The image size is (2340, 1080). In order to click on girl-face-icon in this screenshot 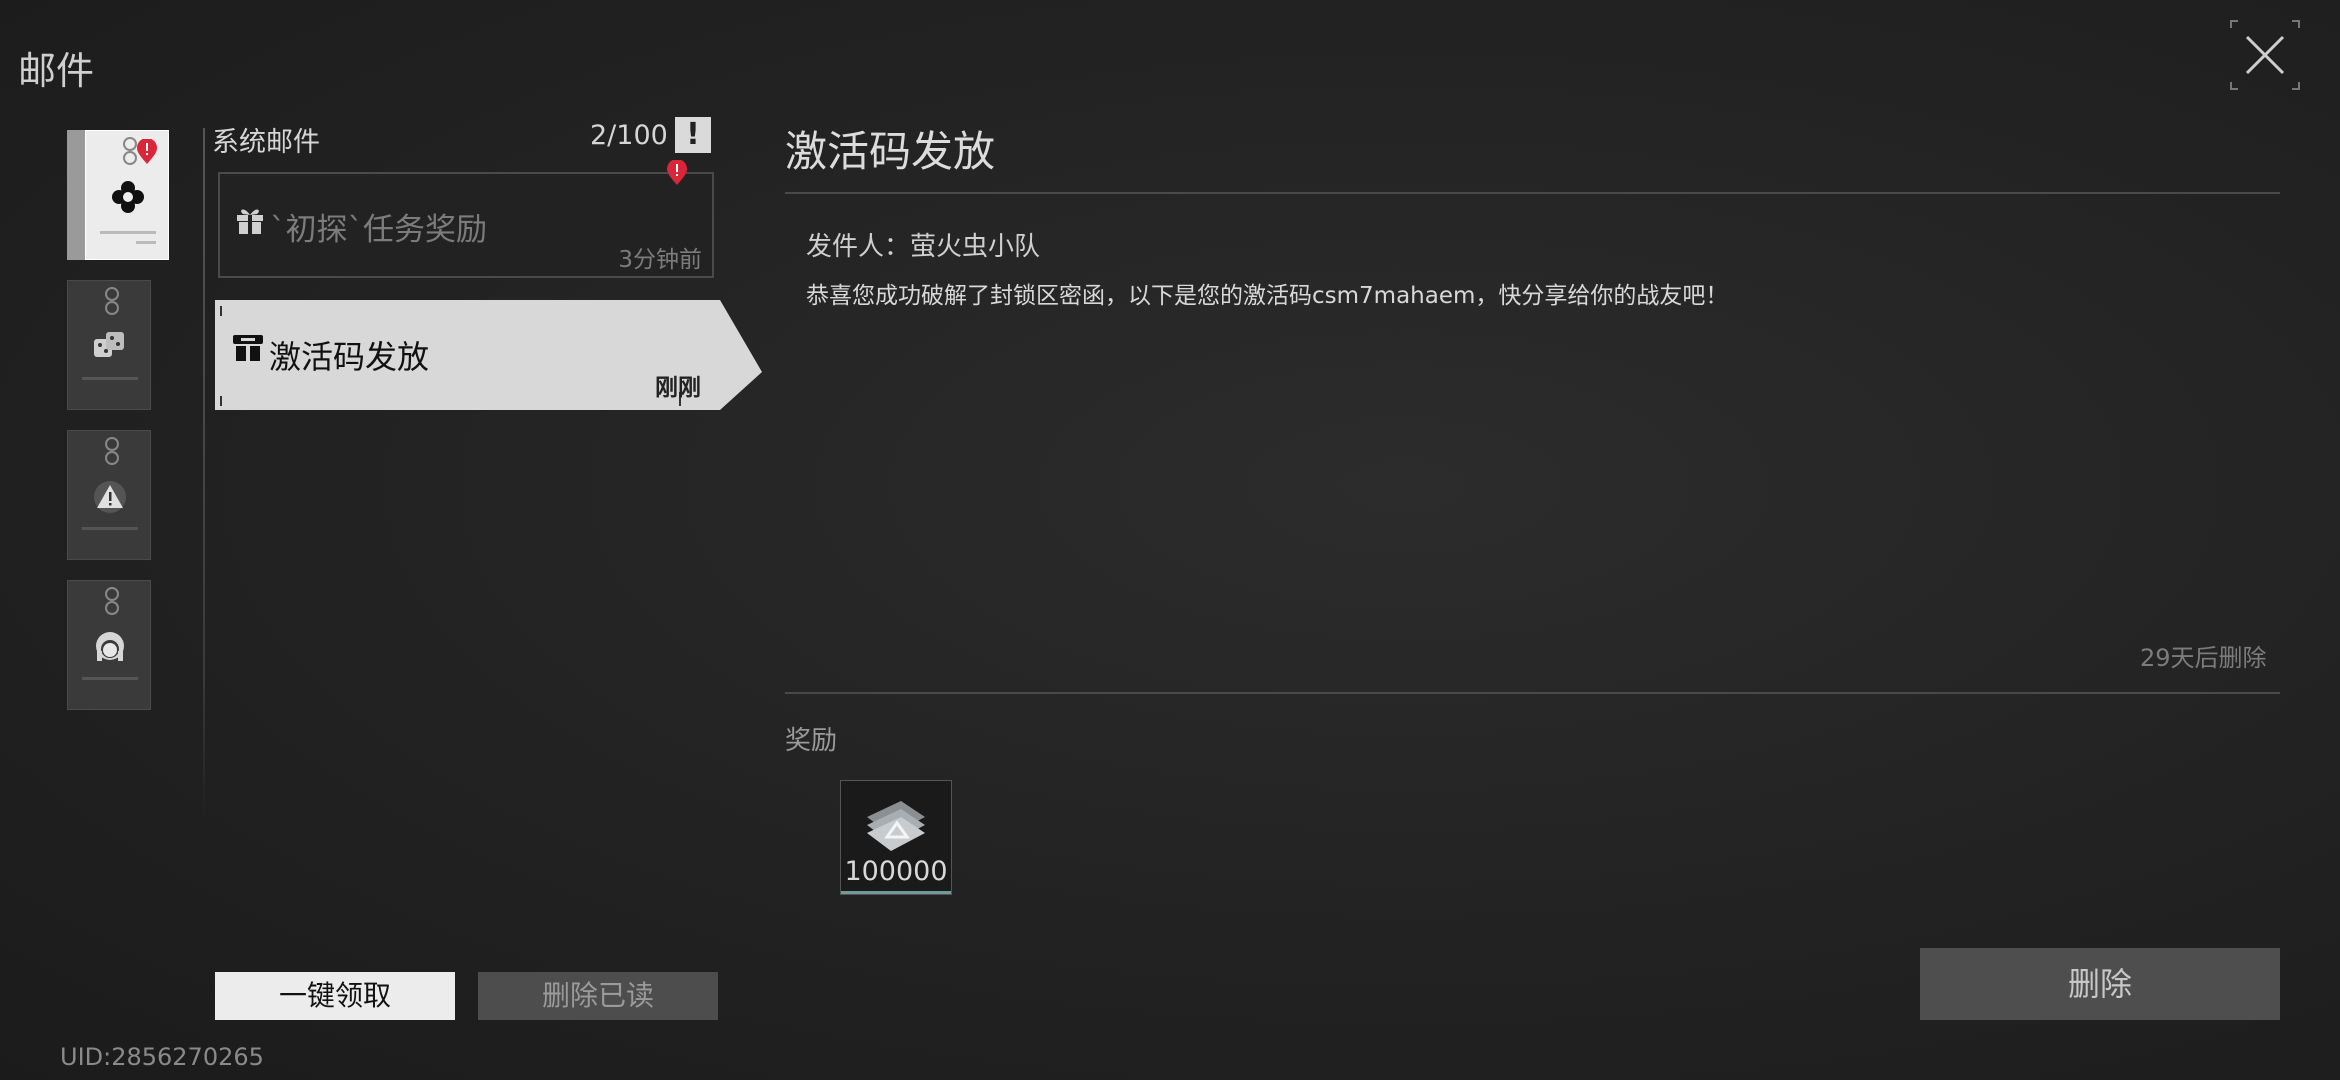, I will do `click(110, 647)`.